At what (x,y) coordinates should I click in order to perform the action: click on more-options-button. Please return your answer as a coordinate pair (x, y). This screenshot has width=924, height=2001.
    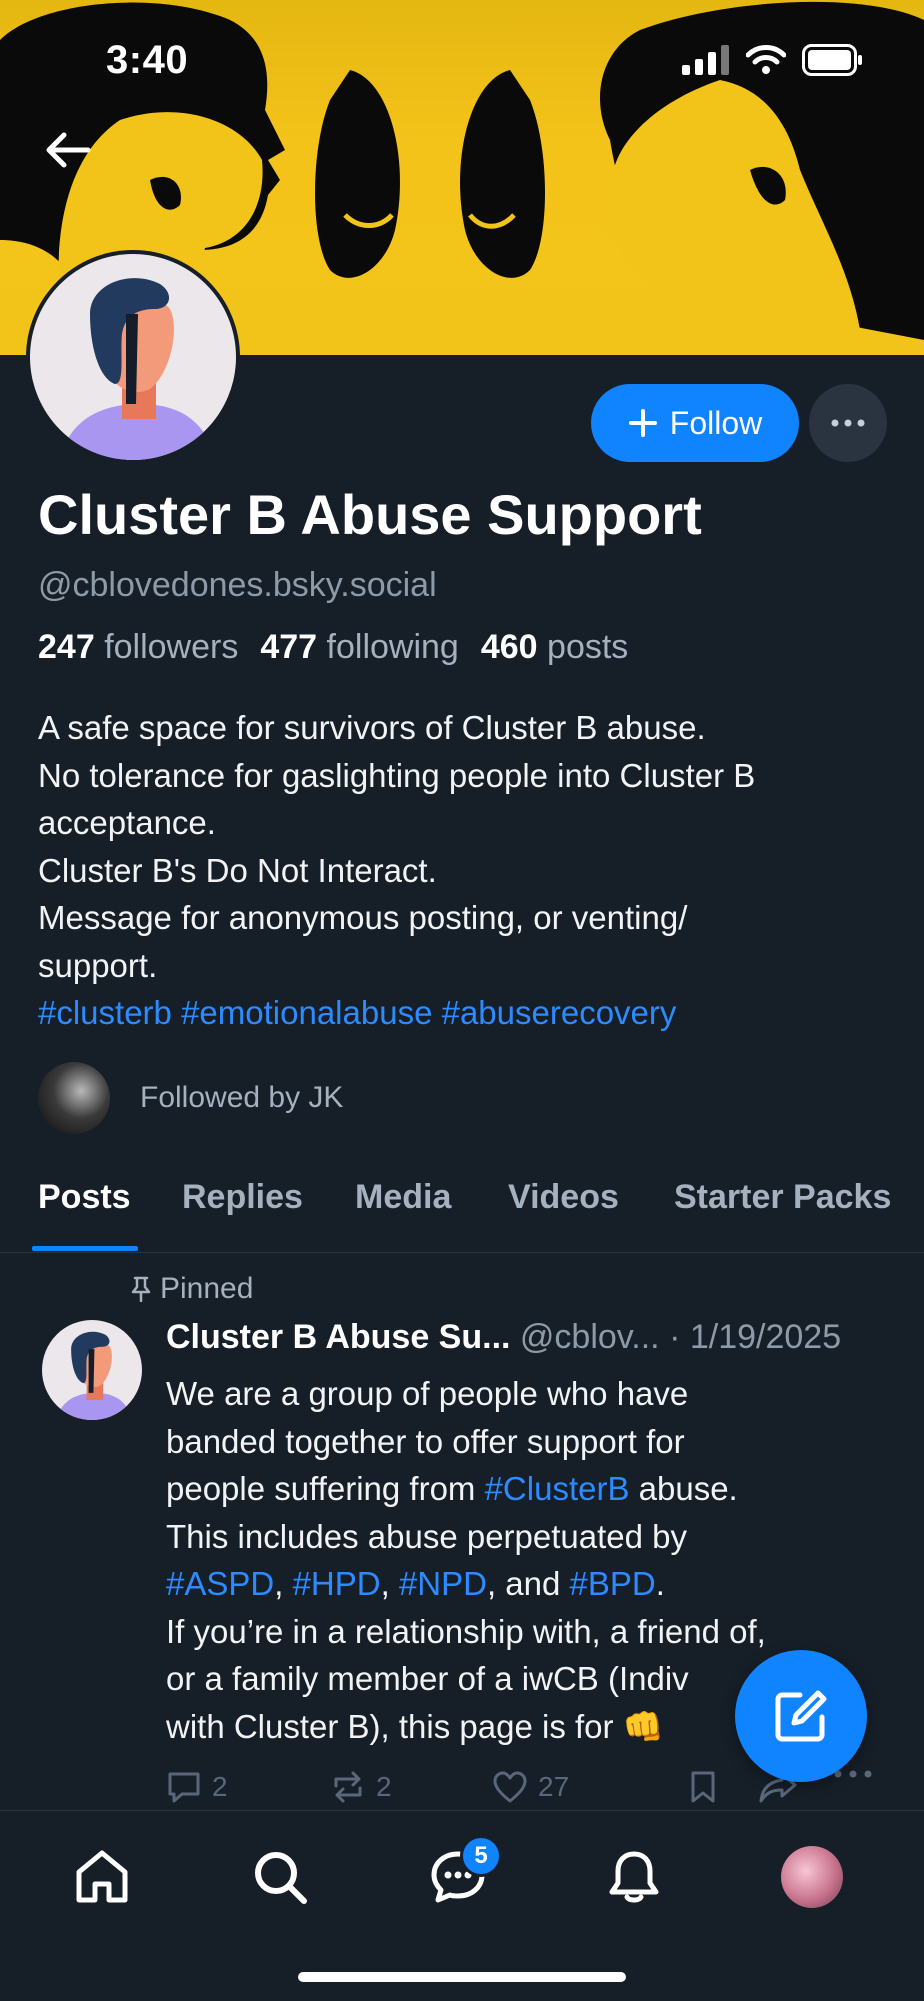
    Looking at the image, I should click on (848, 423).